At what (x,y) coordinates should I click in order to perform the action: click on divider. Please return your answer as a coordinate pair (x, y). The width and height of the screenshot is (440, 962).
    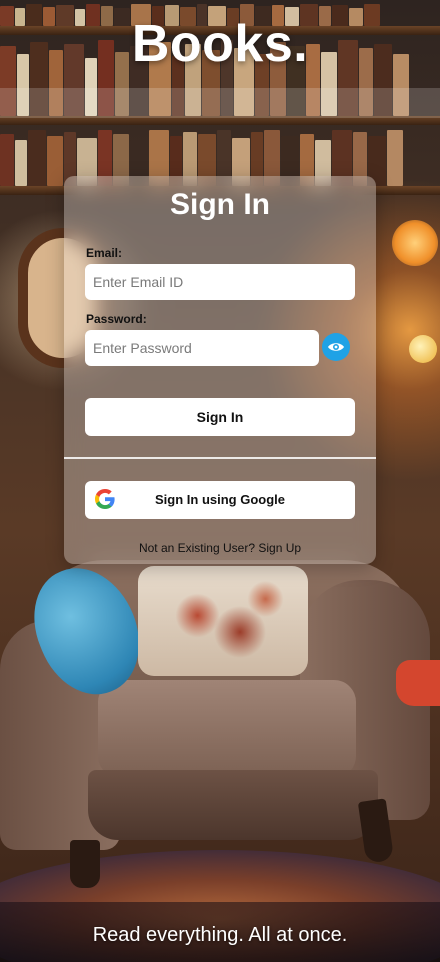
    Looking at the image, I should click on (220, 458).